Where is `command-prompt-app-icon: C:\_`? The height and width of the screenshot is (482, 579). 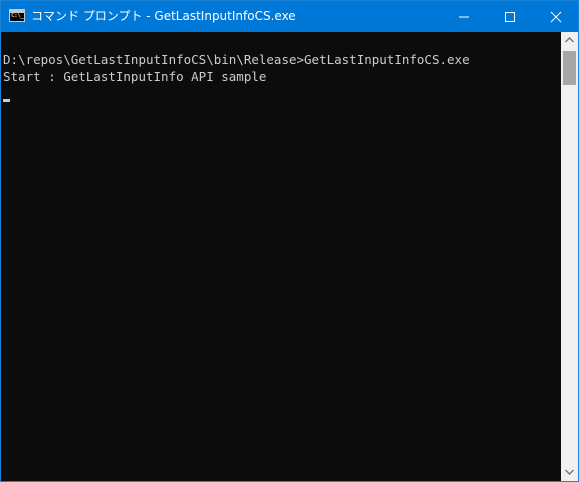
command-prompt-app-icon: C:\_ is located at coordinates (17, 15).